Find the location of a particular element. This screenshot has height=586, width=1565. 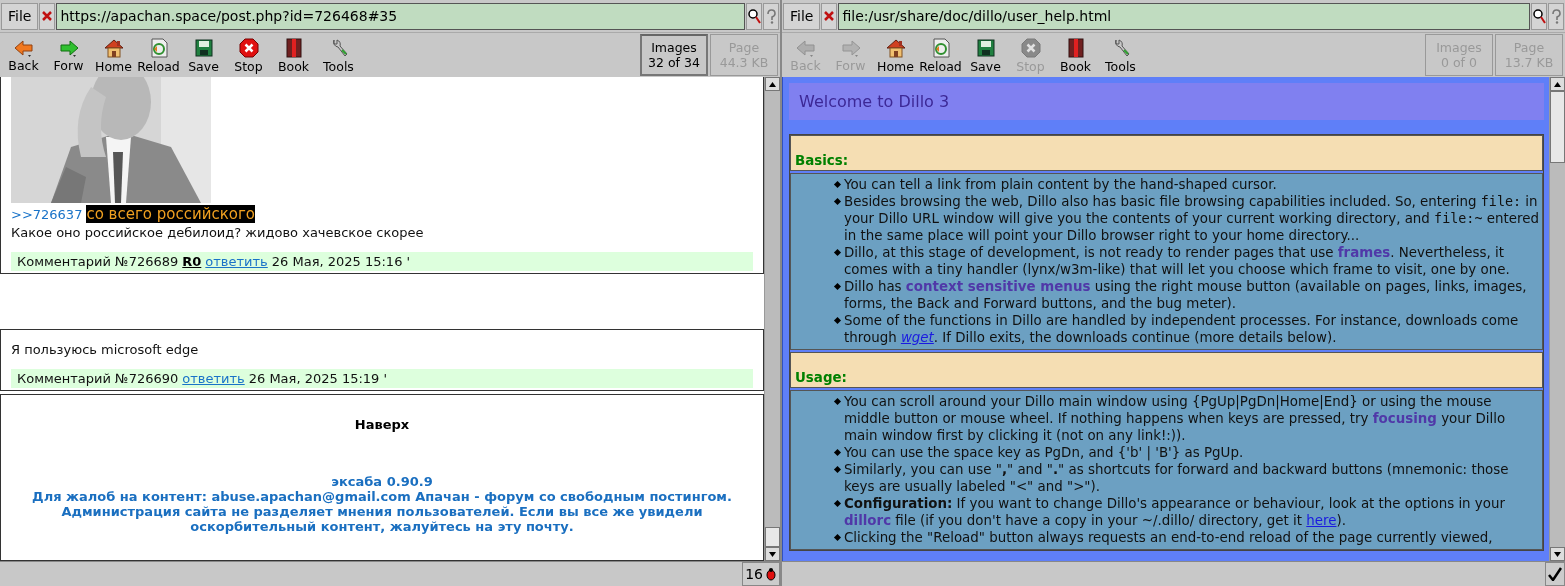

list-item-text: Dillo has context sensitive menus using the right mouse button (available on pages, links, images, forms, the Back and Forward buttons, and the bug meter). is located at coordinates (1186, 295).